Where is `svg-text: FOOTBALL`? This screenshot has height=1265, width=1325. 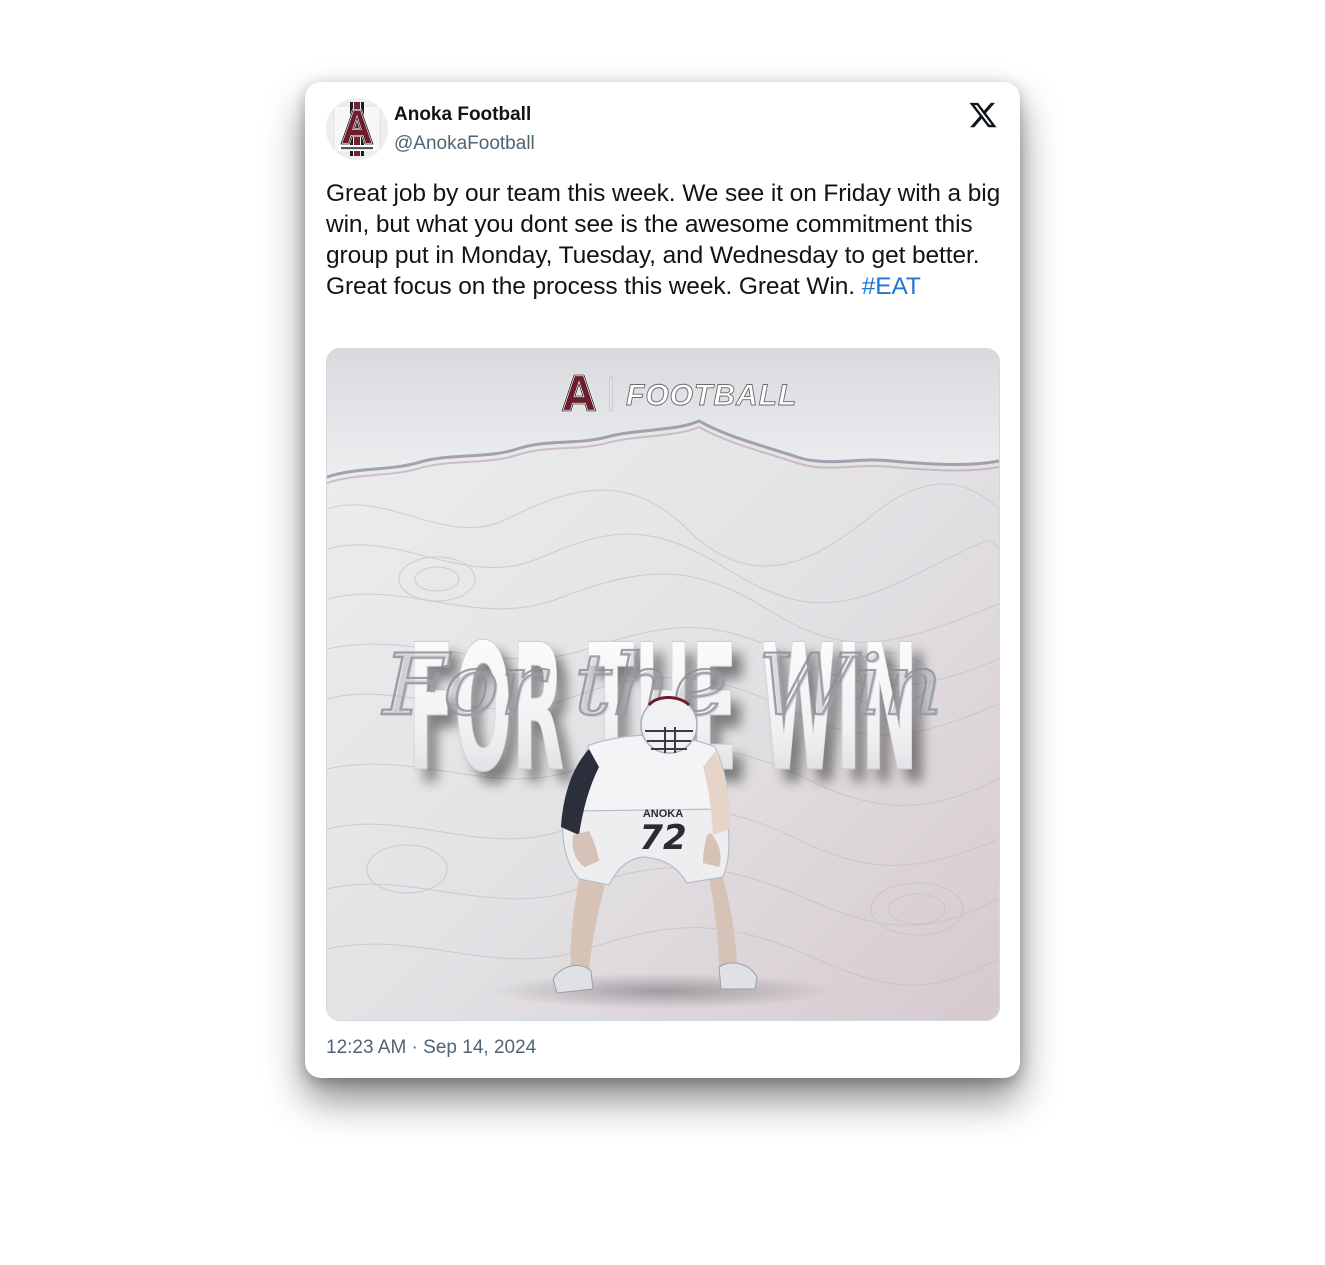
svg-text: FOOTBALL is located at coordinates (711, 395).